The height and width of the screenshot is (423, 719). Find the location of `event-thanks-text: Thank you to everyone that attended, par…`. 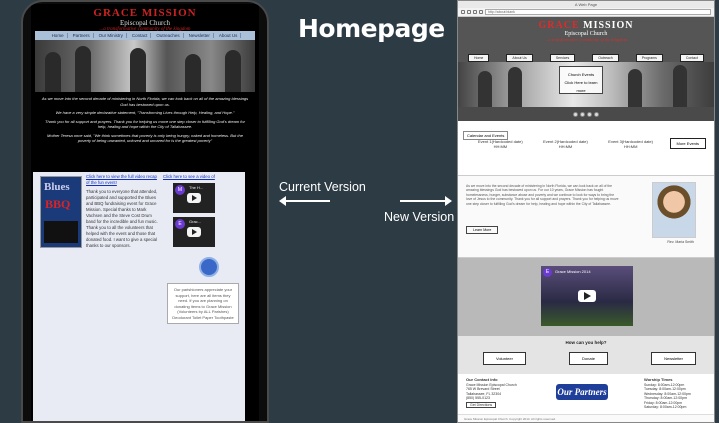

event-thanks-text: Thank you to everyone that attended, par… is located at coordinates (122, 218).